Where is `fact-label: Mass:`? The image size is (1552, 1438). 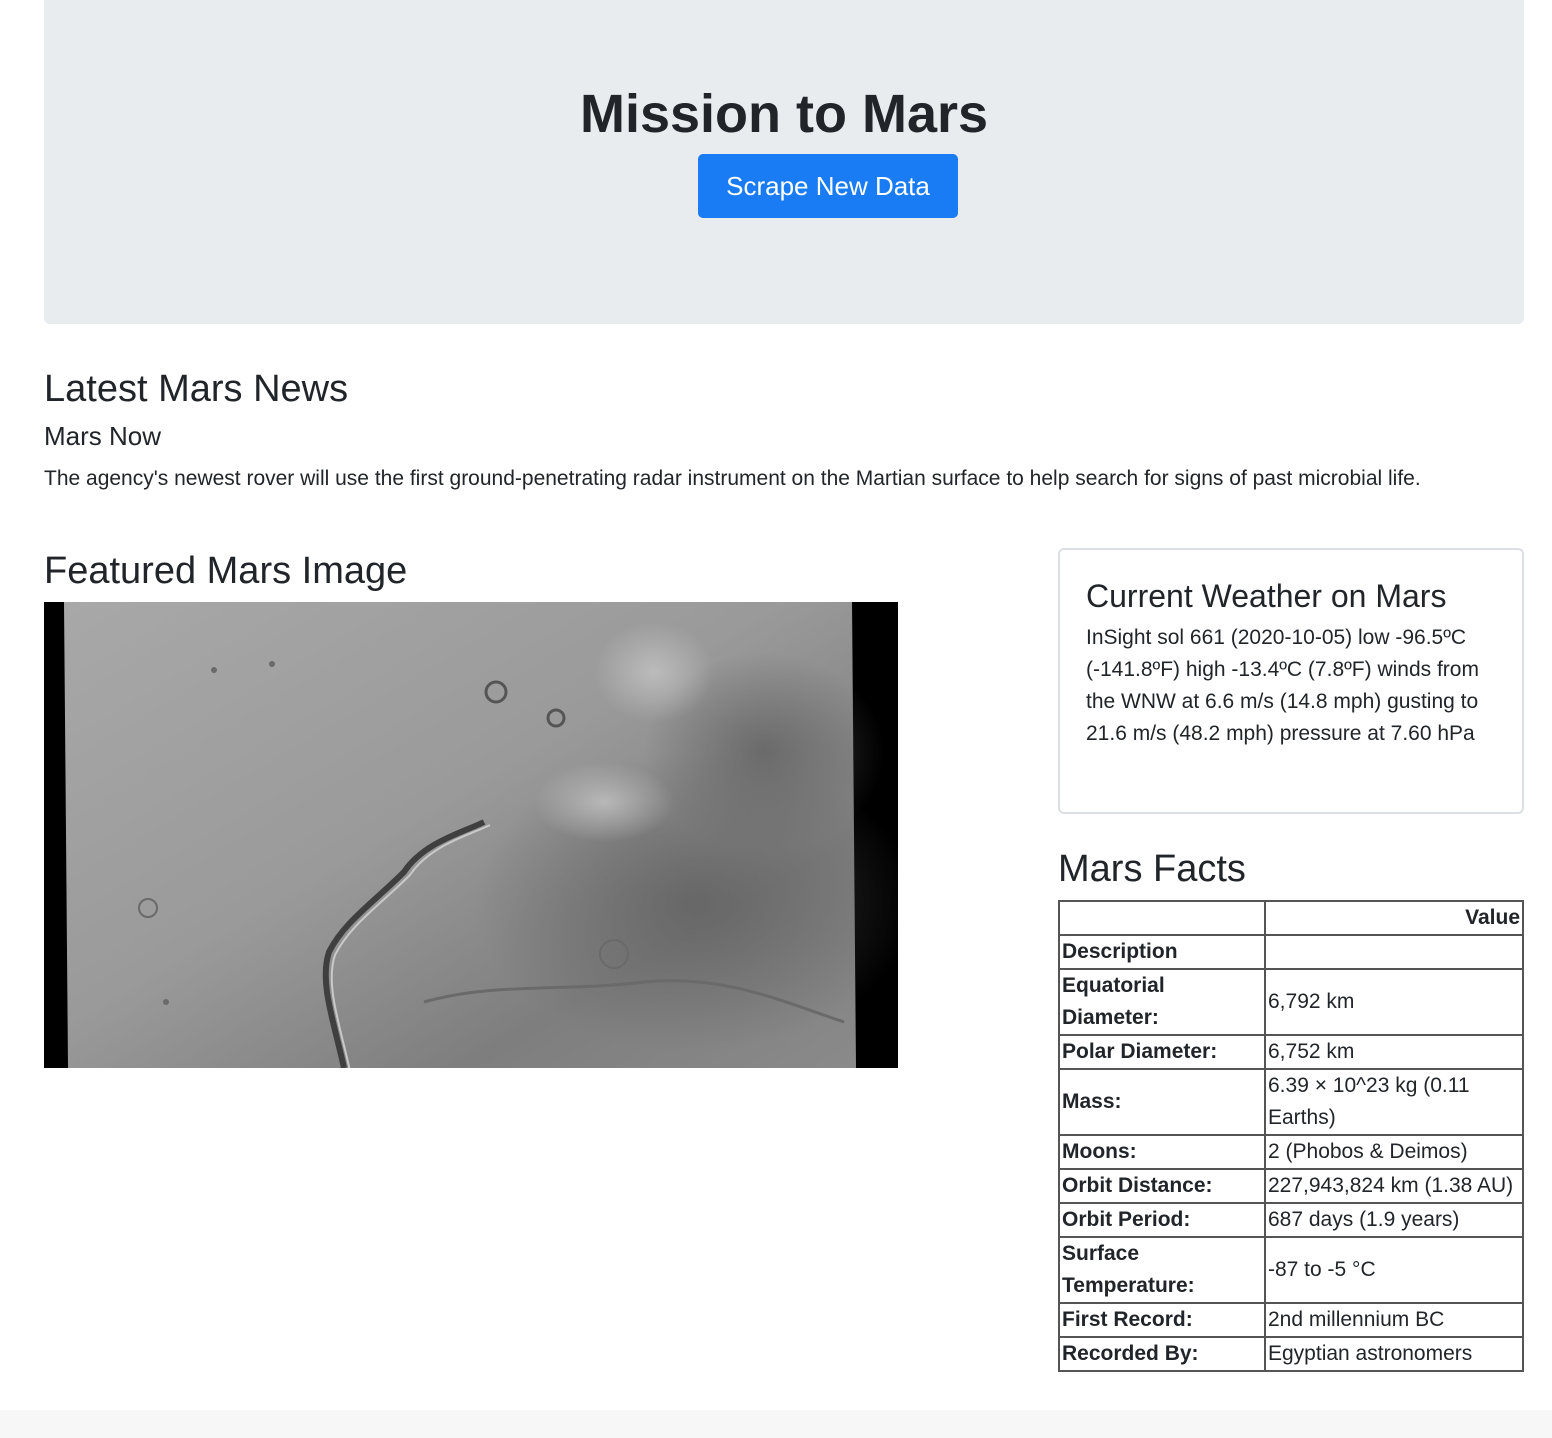
fact-label: Mass: is located at coordinates (1162, 1102).